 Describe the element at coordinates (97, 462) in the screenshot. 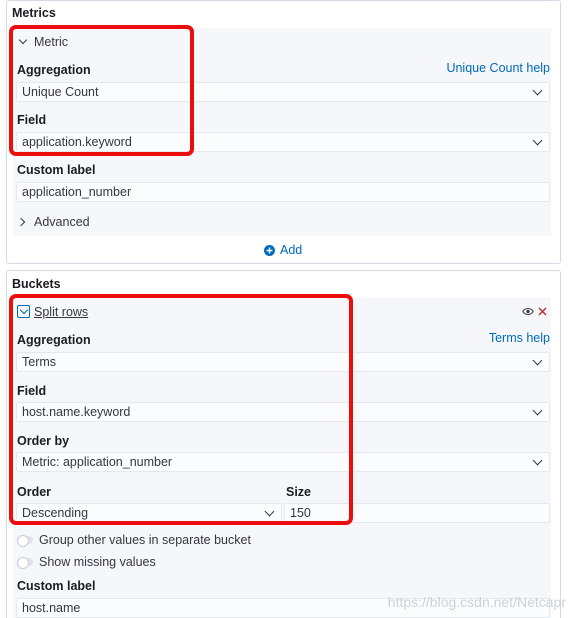

I see `order-by-value: Metric: application_number` at that location.